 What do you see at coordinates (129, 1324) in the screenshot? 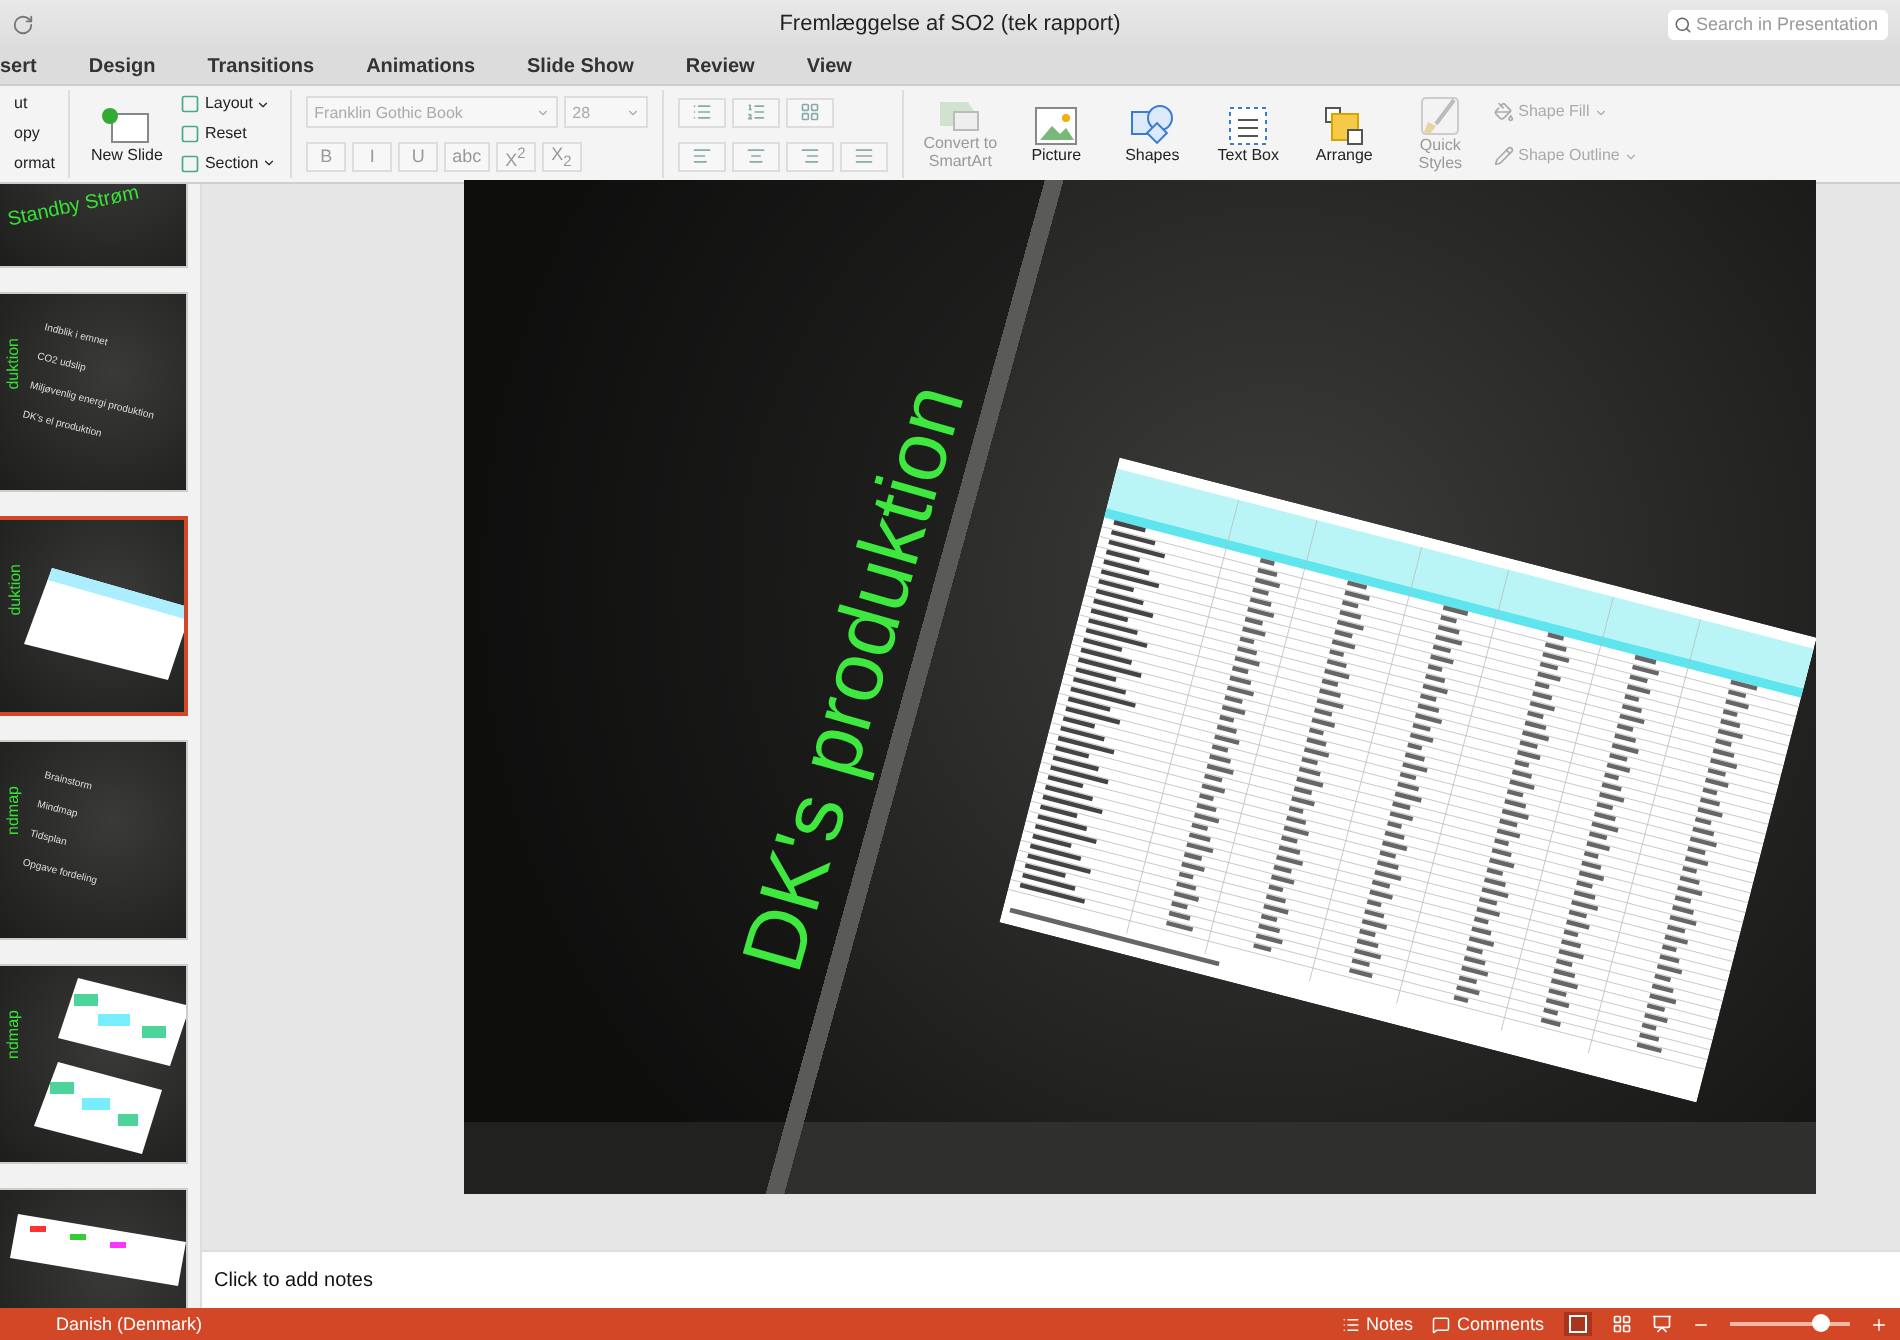
I see `language-label: Danish (Denmark)` at bounding box center [129, 1324].